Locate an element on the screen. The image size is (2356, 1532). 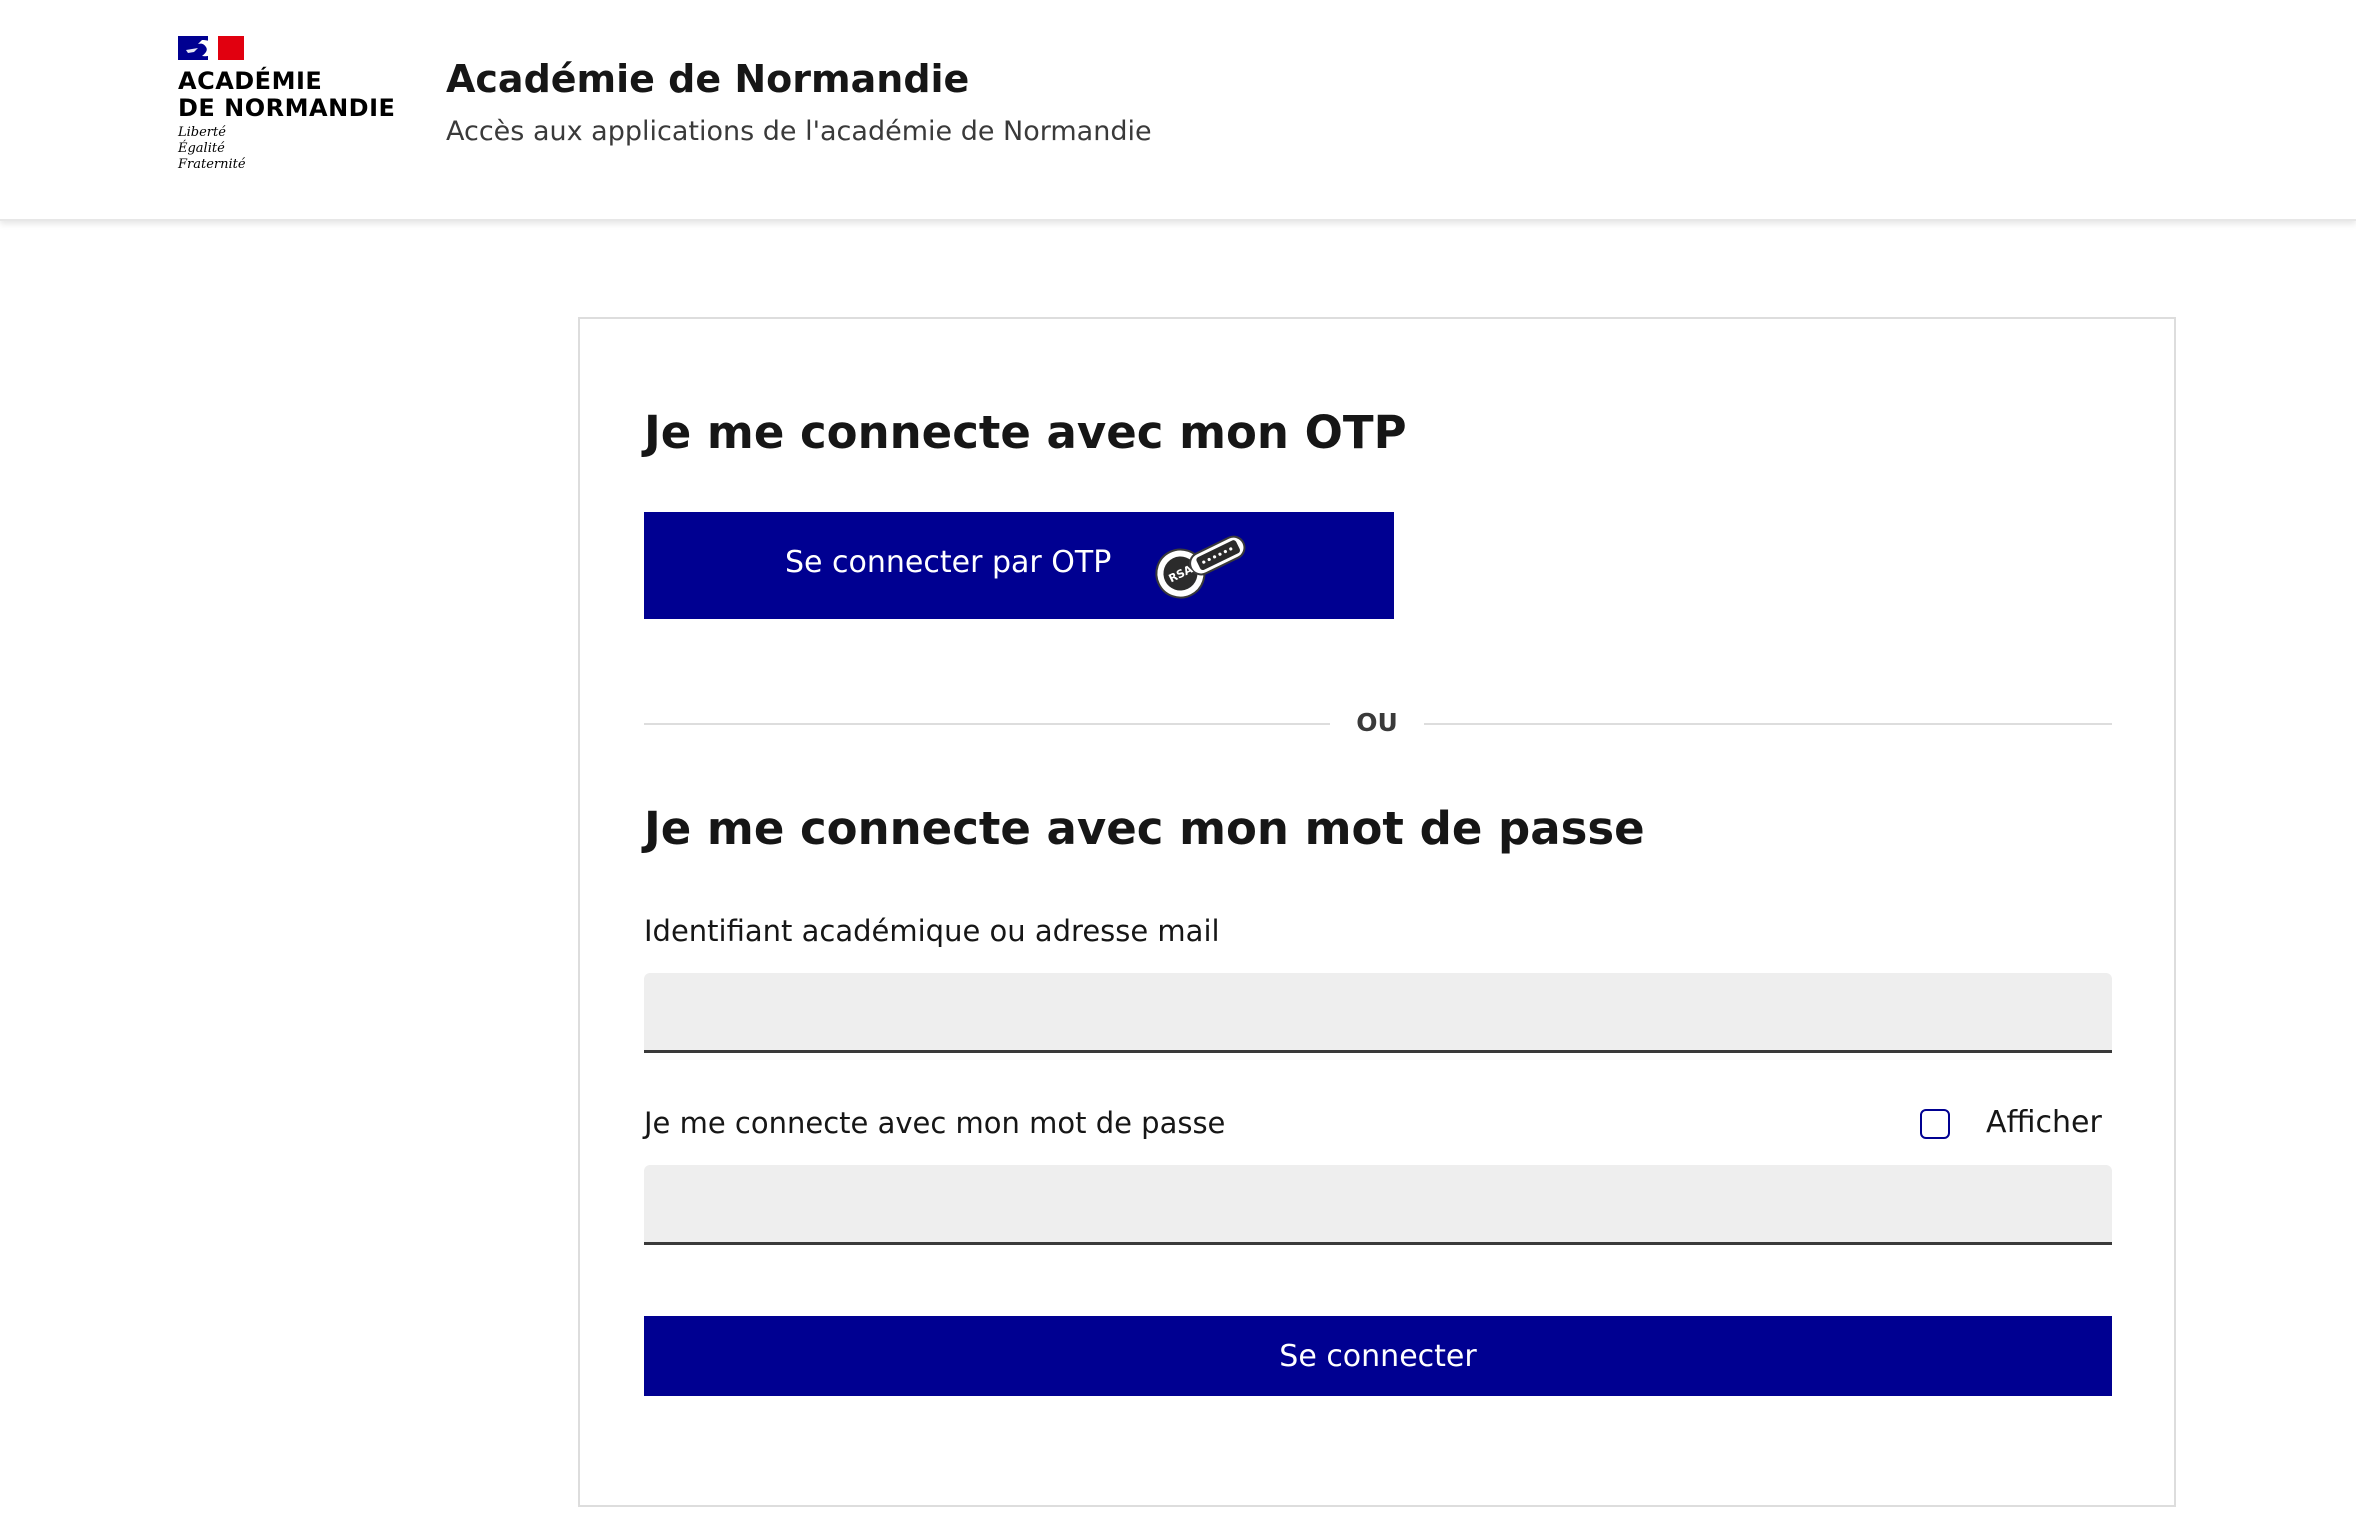
otp-login-button: Se connecter par OTP RSA is located at coordinates (1019, 565).